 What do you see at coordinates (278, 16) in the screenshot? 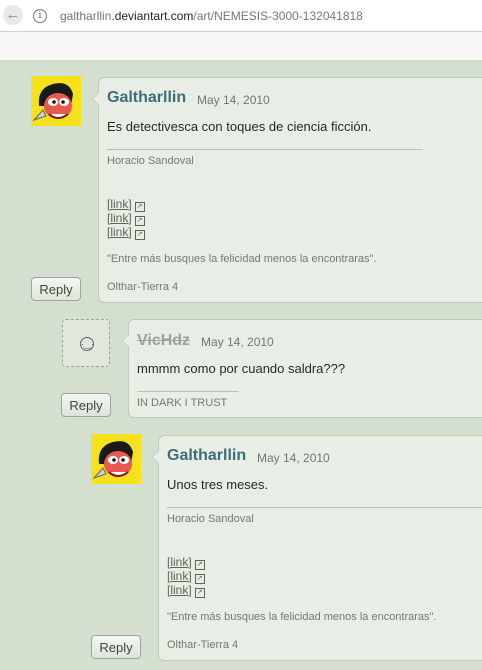
I see `url-path: /art/NEMESIS-3000-132041818` at bounding box center [278, 16].